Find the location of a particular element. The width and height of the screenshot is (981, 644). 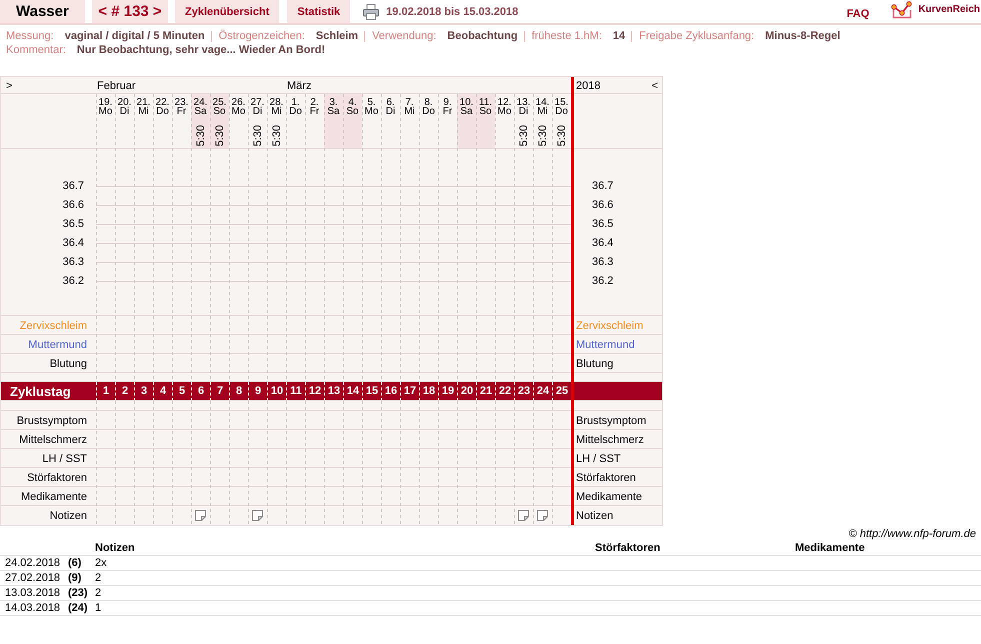

day-date: 28. is located at coordinates (277, 102).